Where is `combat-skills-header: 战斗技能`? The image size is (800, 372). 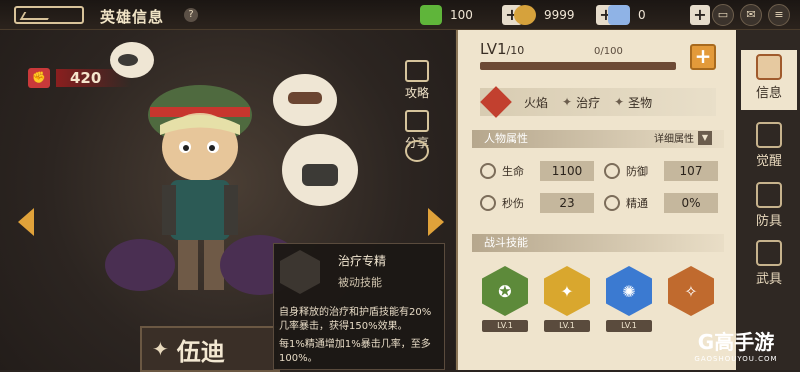
combat-skills-header: 战斗技能 is located at coordinates (598, 243).